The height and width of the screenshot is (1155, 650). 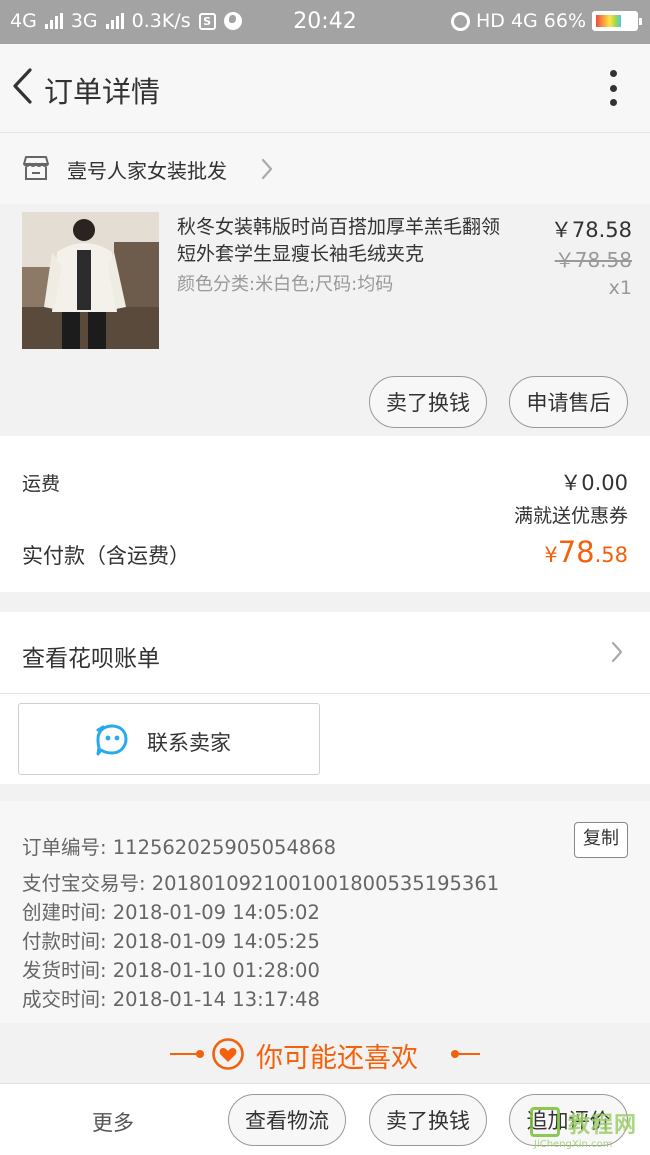 What do you see at coordinates (147, 169) in the screenshot?
I see `shop-name: 壹号人家女装批发` at bounding box center [147, 169].